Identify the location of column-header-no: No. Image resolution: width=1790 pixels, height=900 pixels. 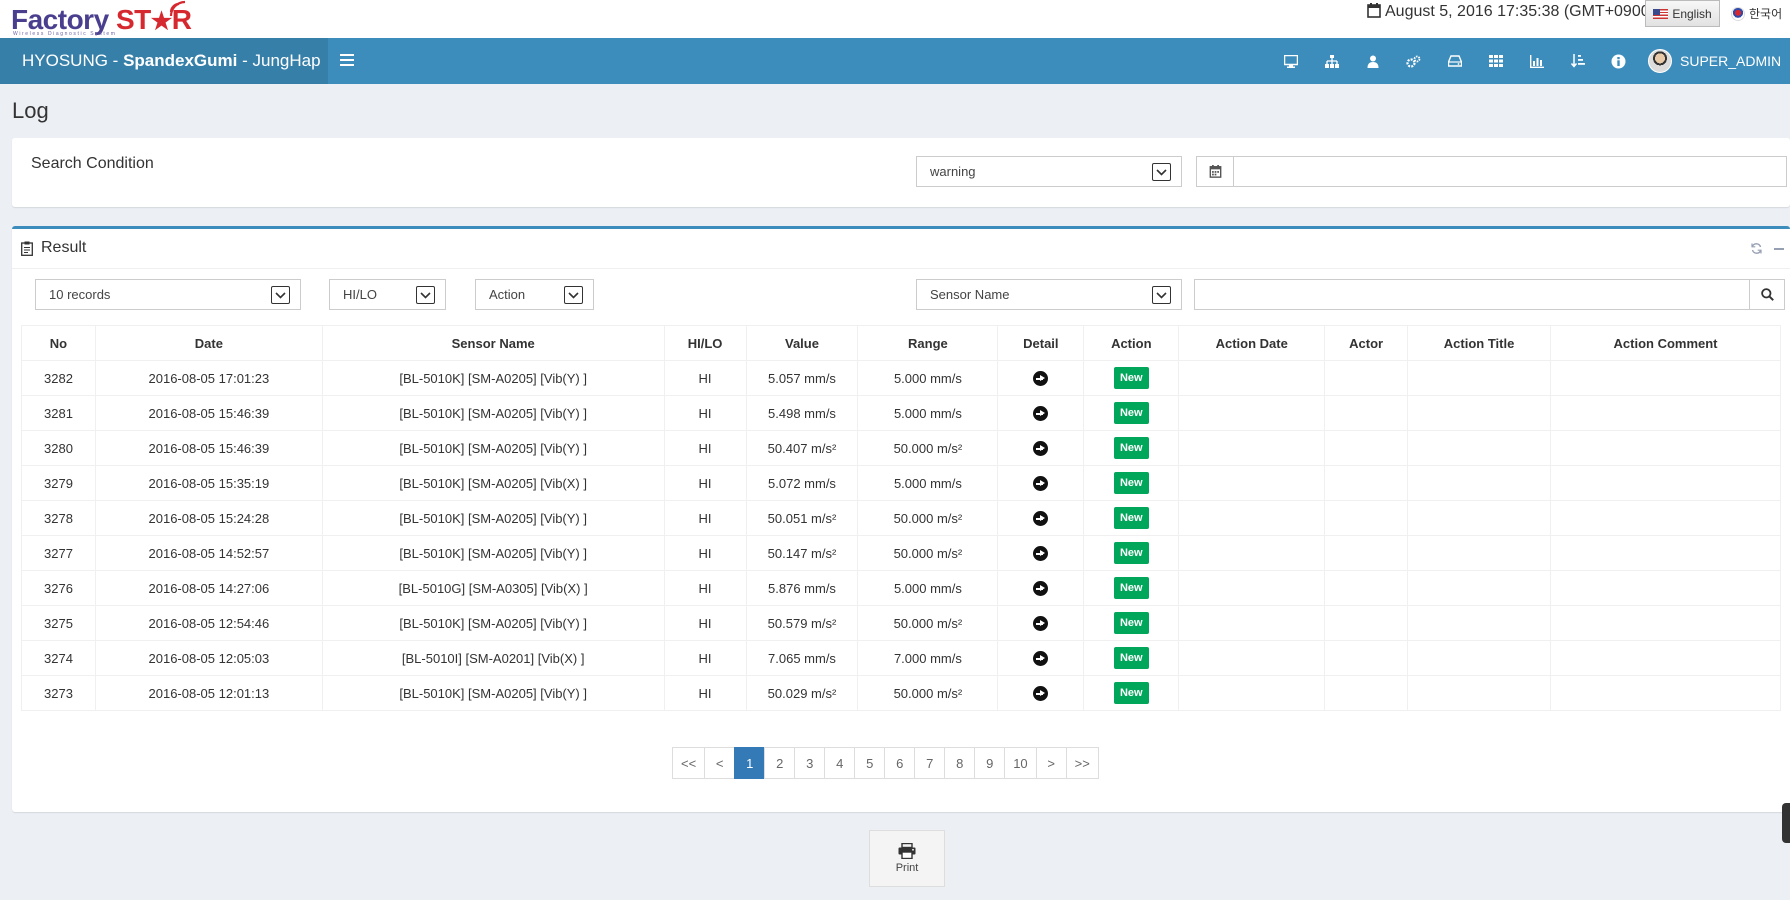
(58, 343).